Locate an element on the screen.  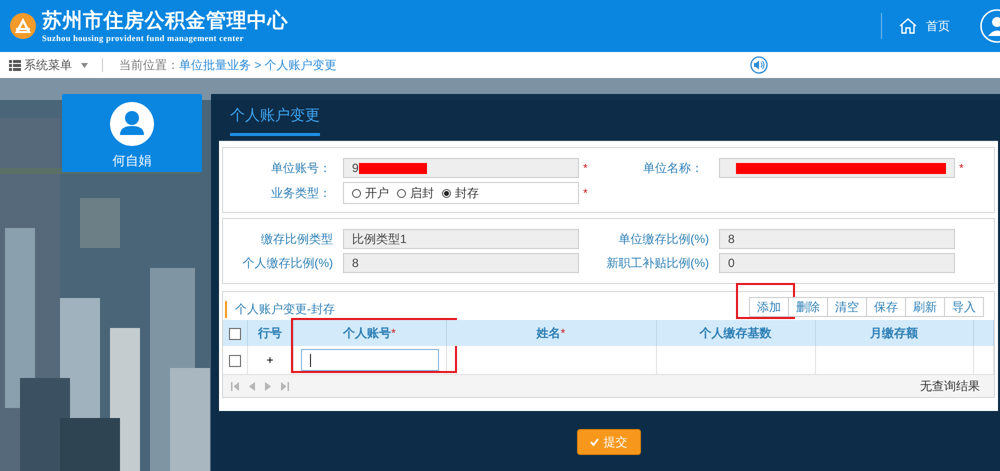
column-header: 行号 is located at coordinates (270, 333).